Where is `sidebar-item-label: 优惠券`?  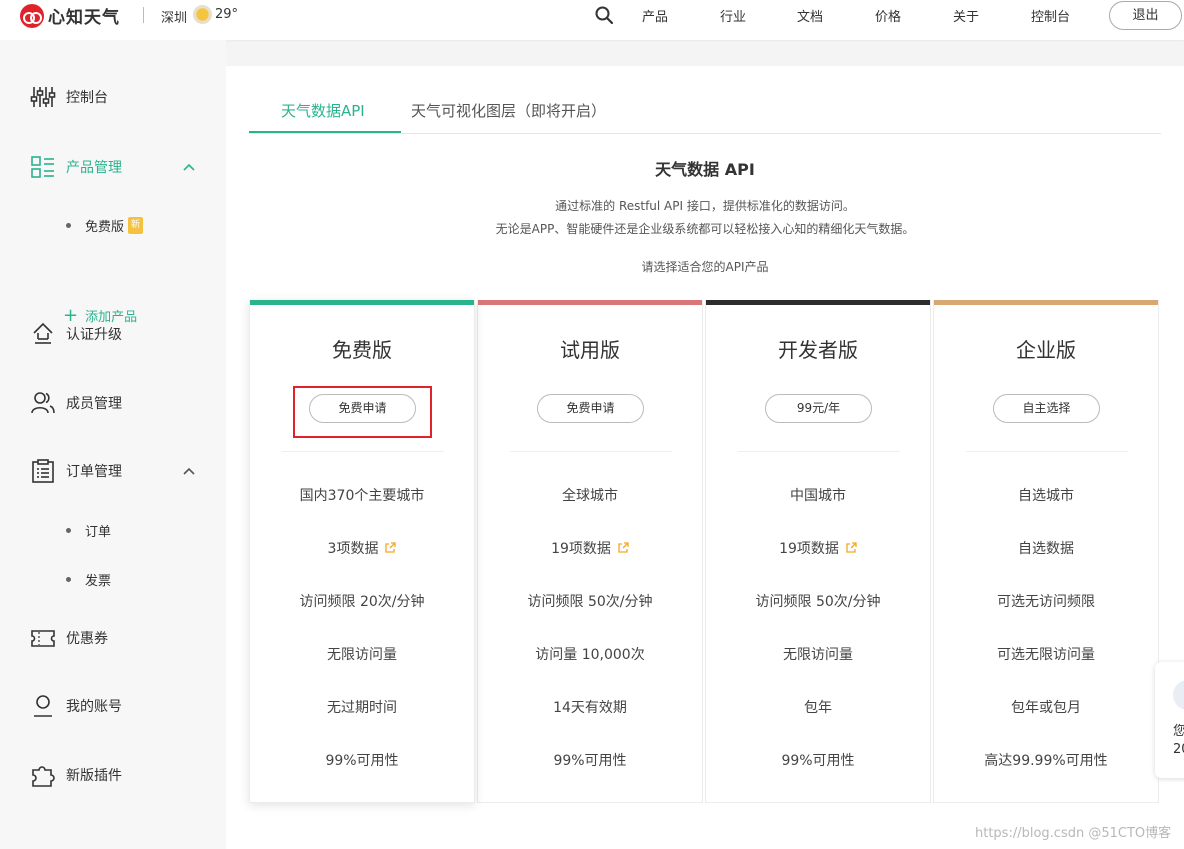 sidebar-item-label: 优惠券 is located at coordinates (87, 638).